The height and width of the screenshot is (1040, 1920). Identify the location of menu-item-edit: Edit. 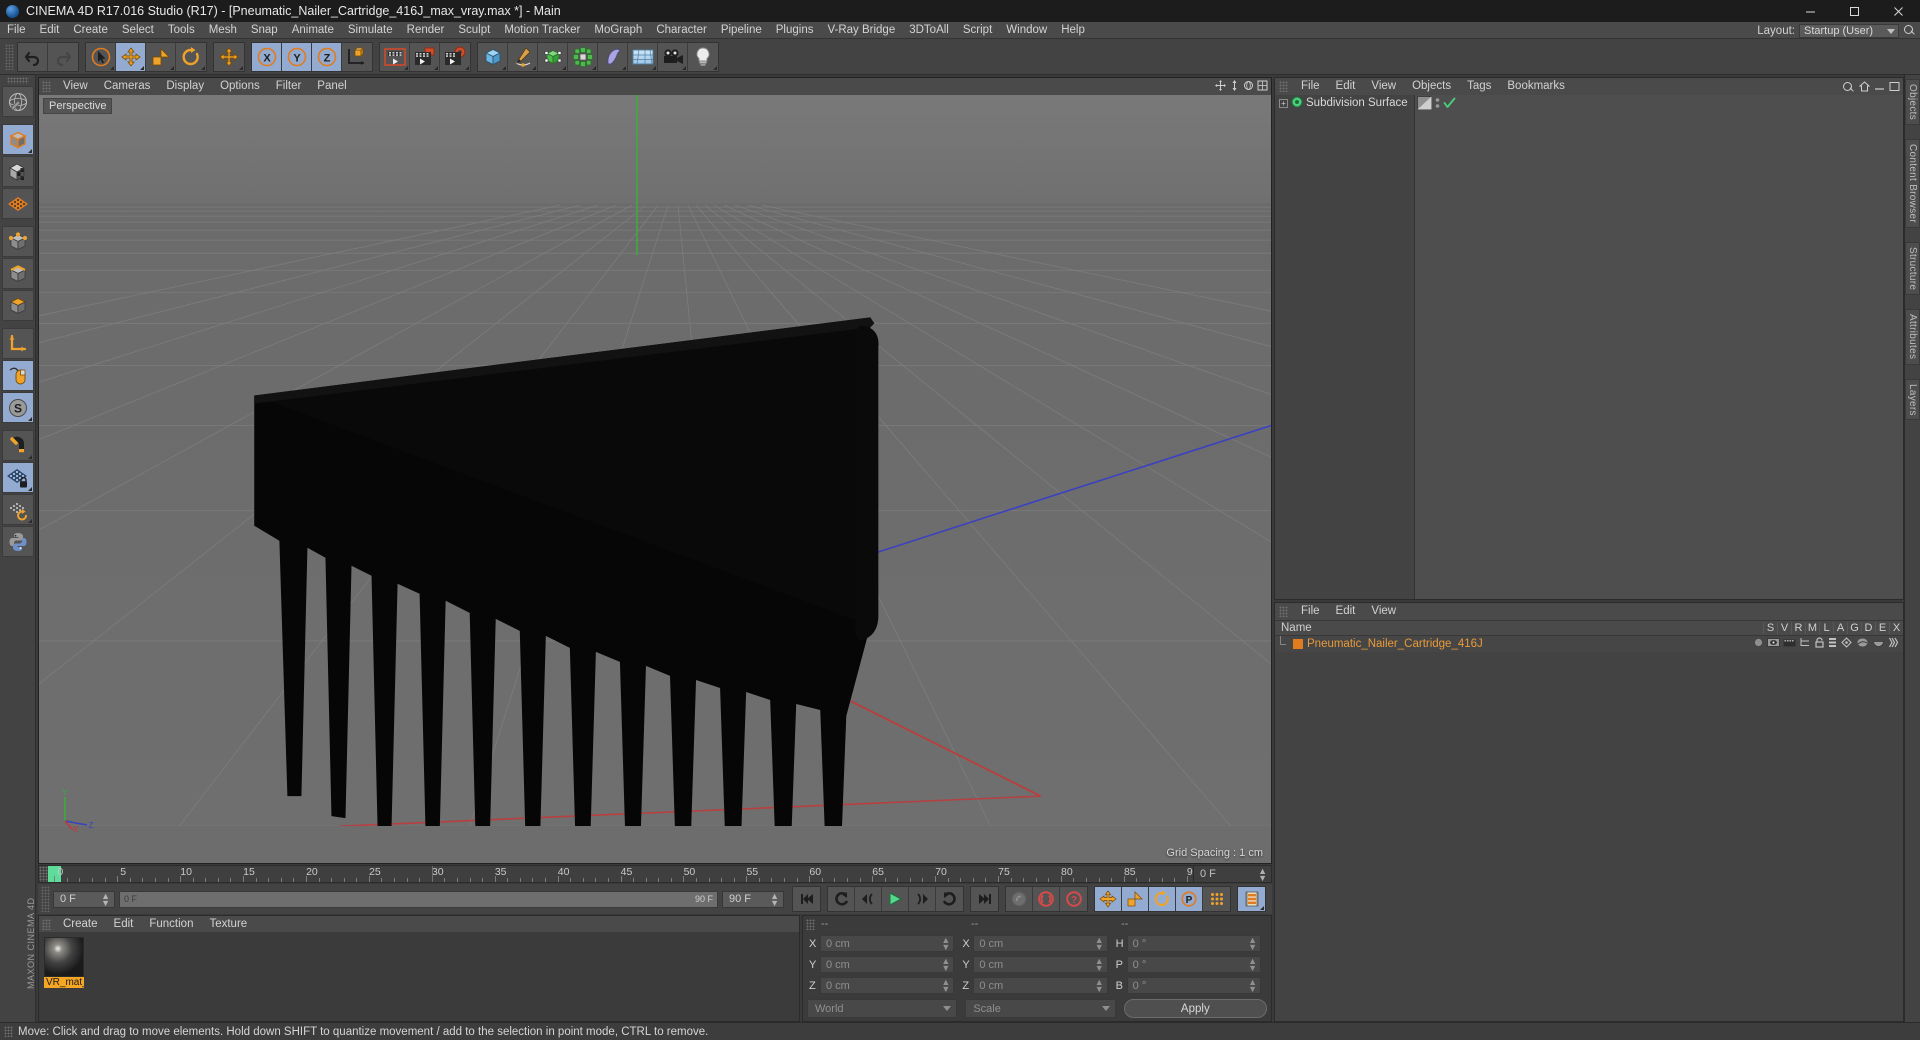
(50, 30).